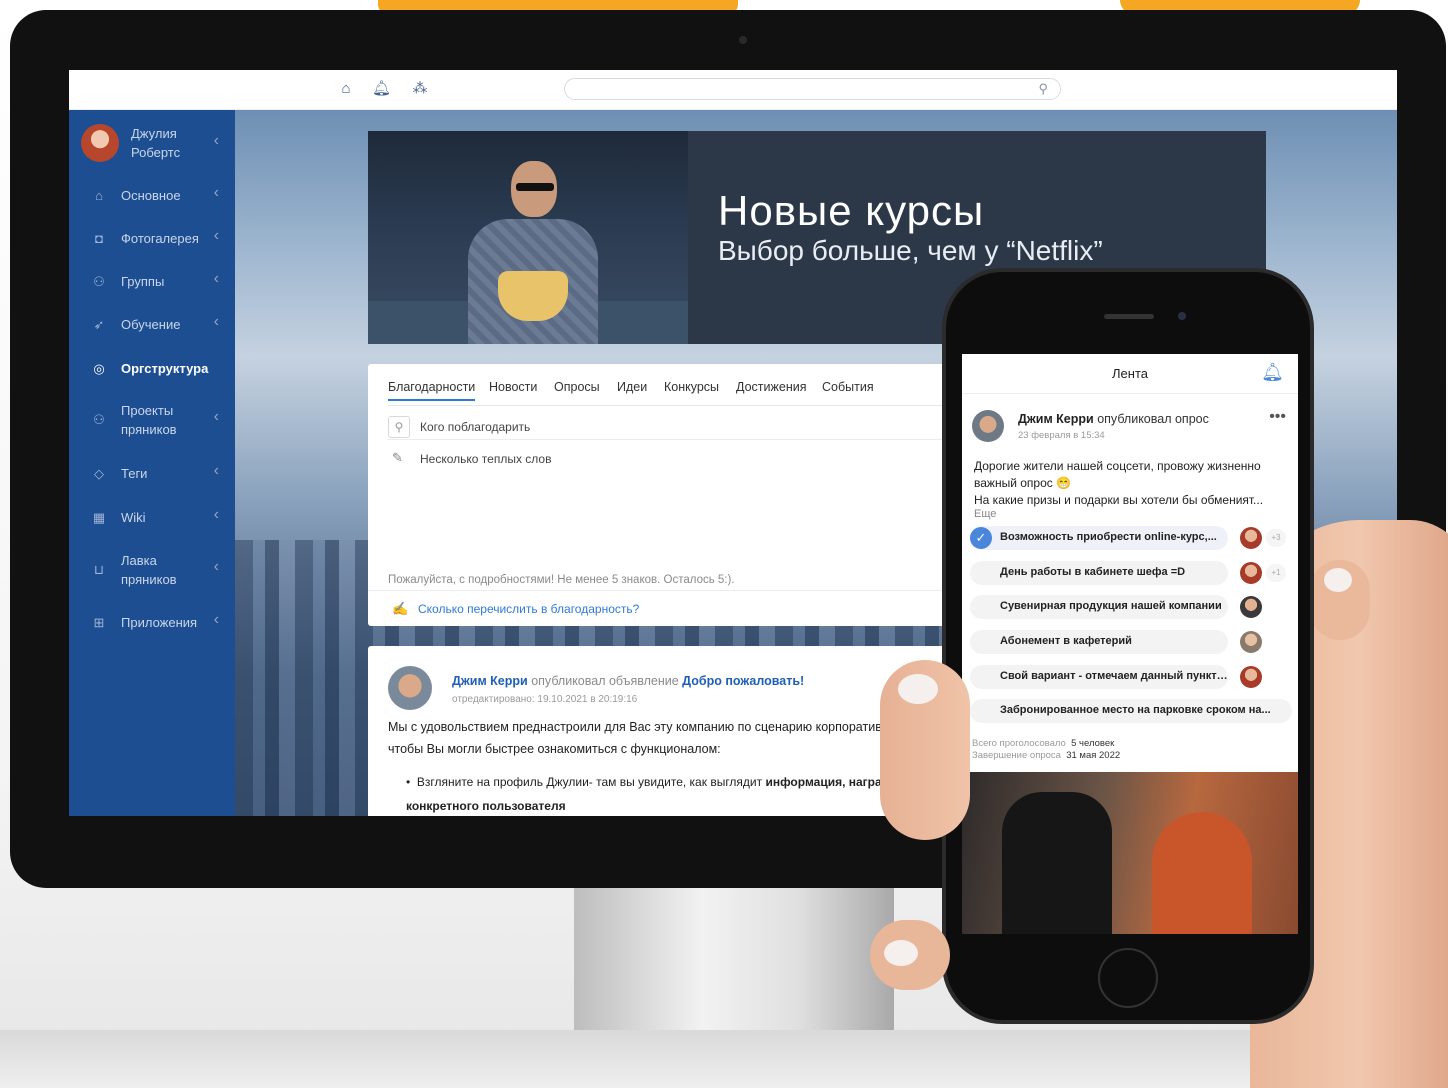 The height and width of the screenshot is (1088, 1448). I want to click on sidebar-item-label: Приложения, so click(159, 622).